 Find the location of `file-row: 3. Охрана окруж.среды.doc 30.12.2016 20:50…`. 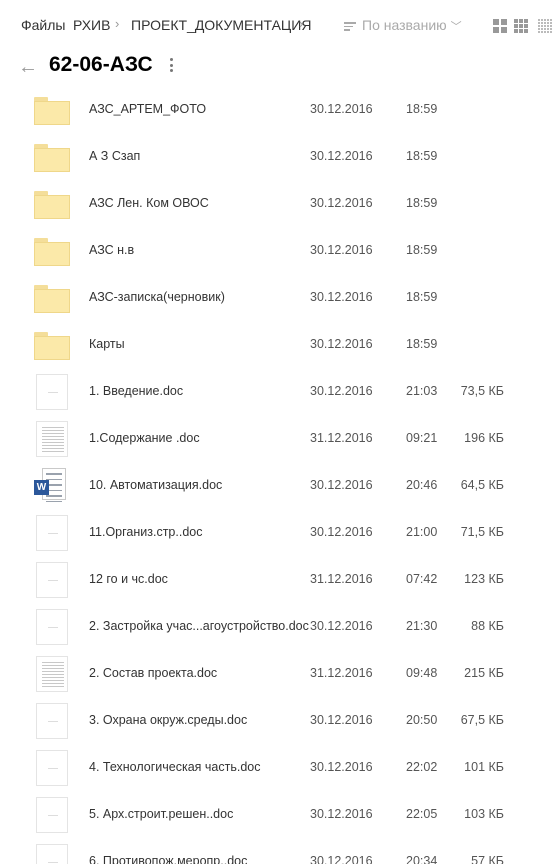

file-row: 3. Охрана окруж.среды.doc 30.12.2016 20:50… is located at coordinates (279, 719).